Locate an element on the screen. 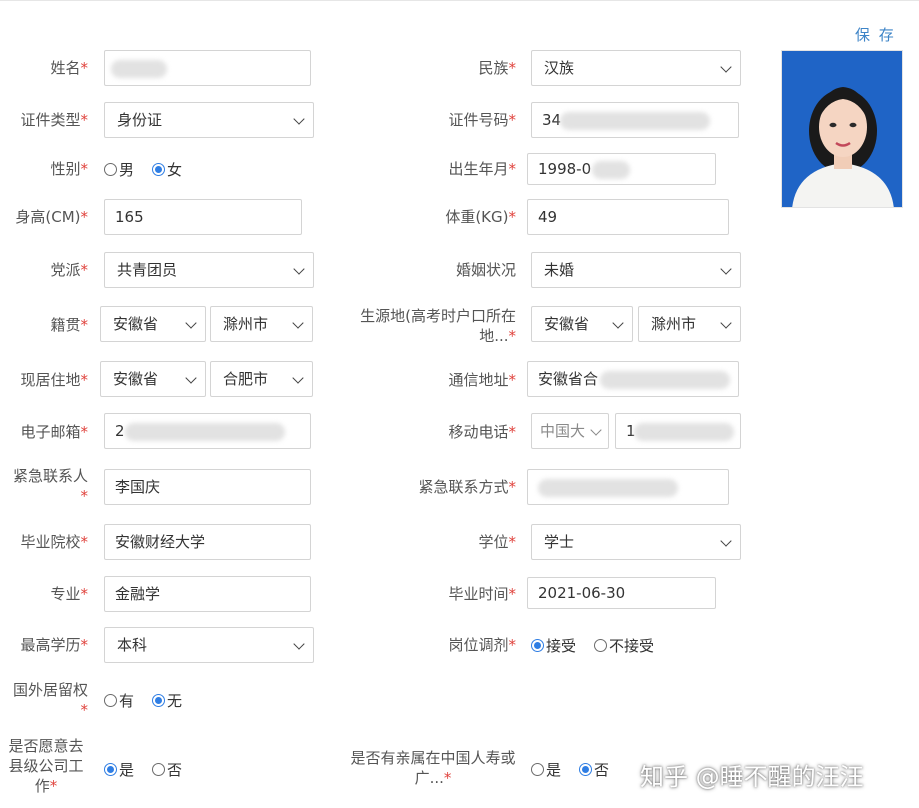  mobile-label: 移动电话* is located at coordinates (482, 432).